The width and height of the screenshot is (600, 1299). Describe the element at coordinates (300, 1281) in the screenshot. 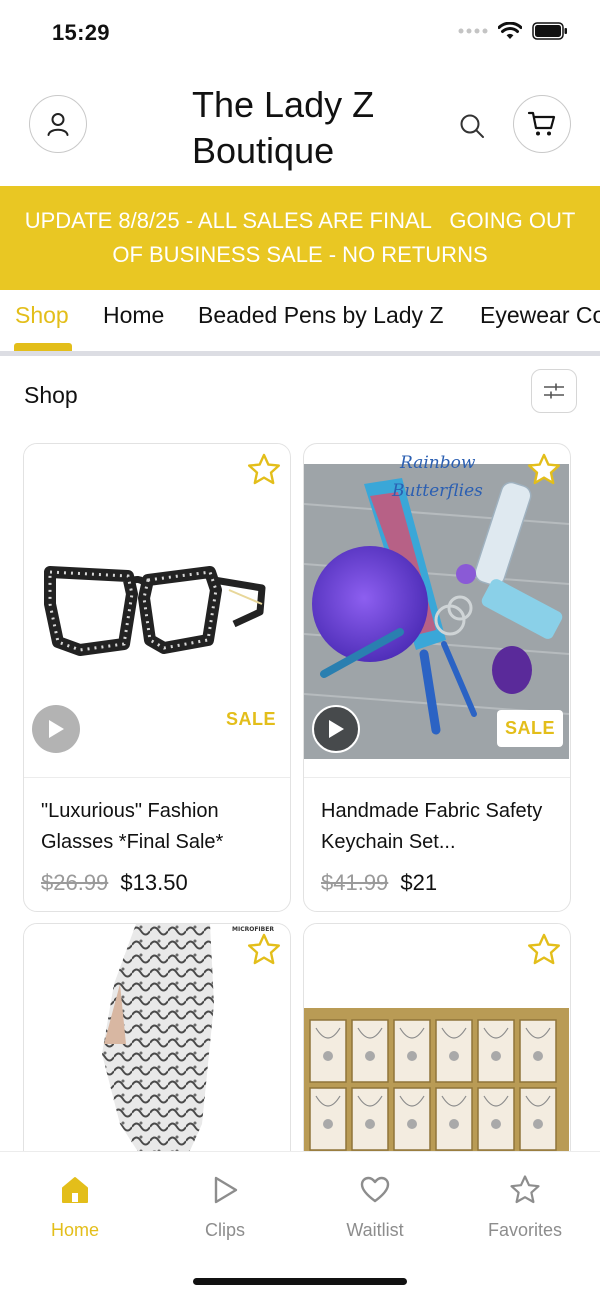

I see `home-indicator` at that location.